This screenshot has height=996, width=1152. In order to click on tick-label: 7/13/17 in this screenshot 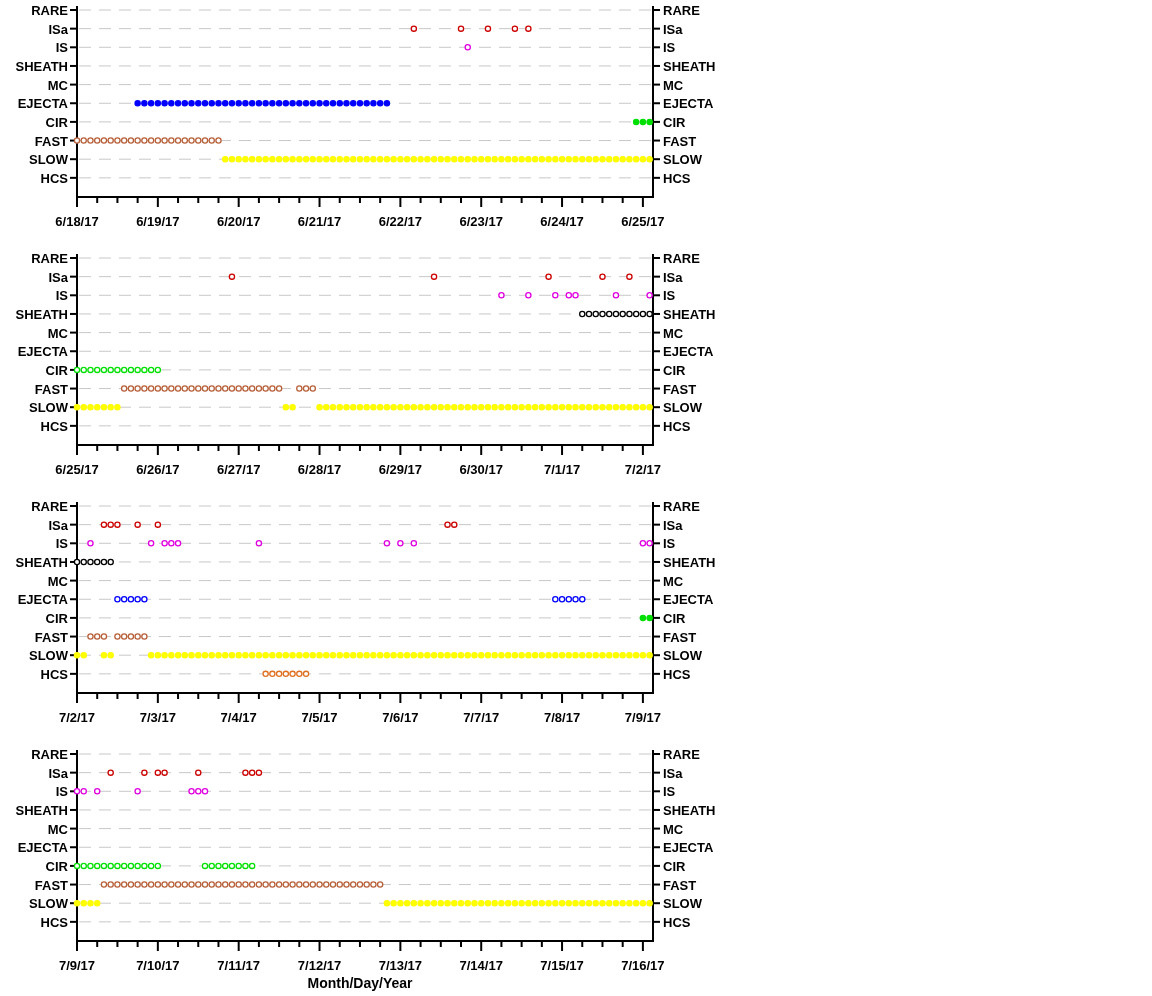, I will do `click(400, 965)`.